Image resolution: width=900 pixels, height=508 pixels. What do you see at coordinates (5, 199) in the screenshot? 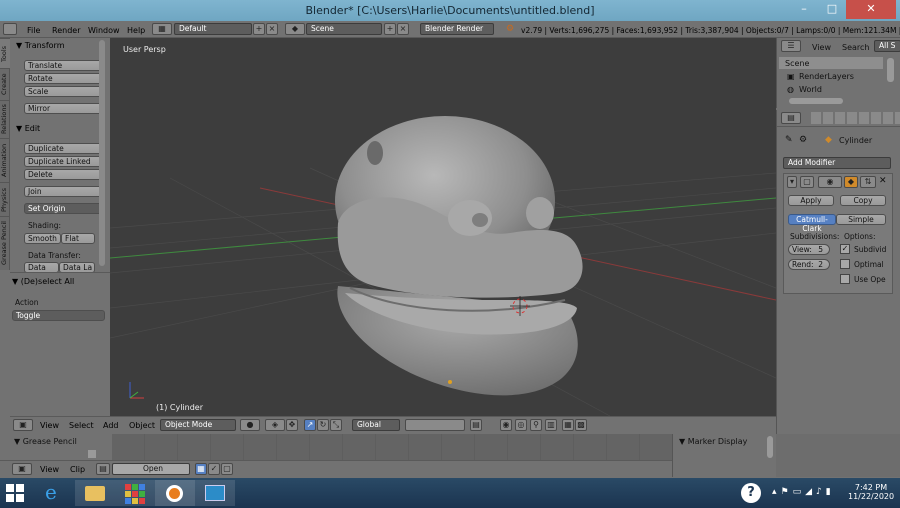
I see `tab-physics: Physics` at bounding box center [5, 199].